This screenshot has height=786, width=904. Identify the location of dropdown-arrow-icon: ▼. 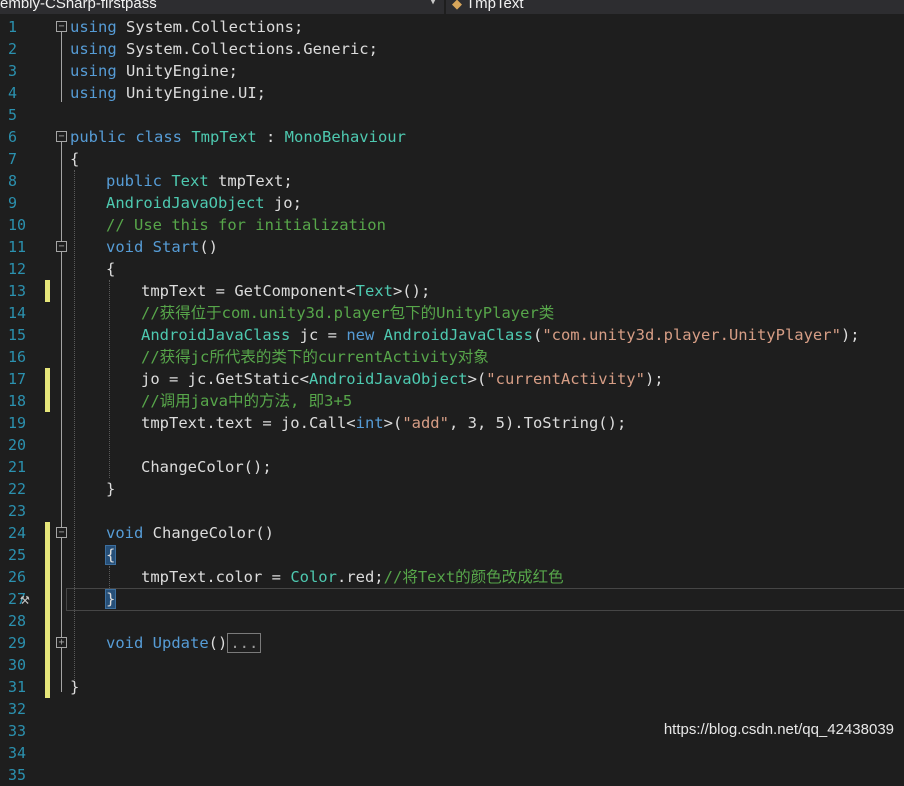
(433, 3).